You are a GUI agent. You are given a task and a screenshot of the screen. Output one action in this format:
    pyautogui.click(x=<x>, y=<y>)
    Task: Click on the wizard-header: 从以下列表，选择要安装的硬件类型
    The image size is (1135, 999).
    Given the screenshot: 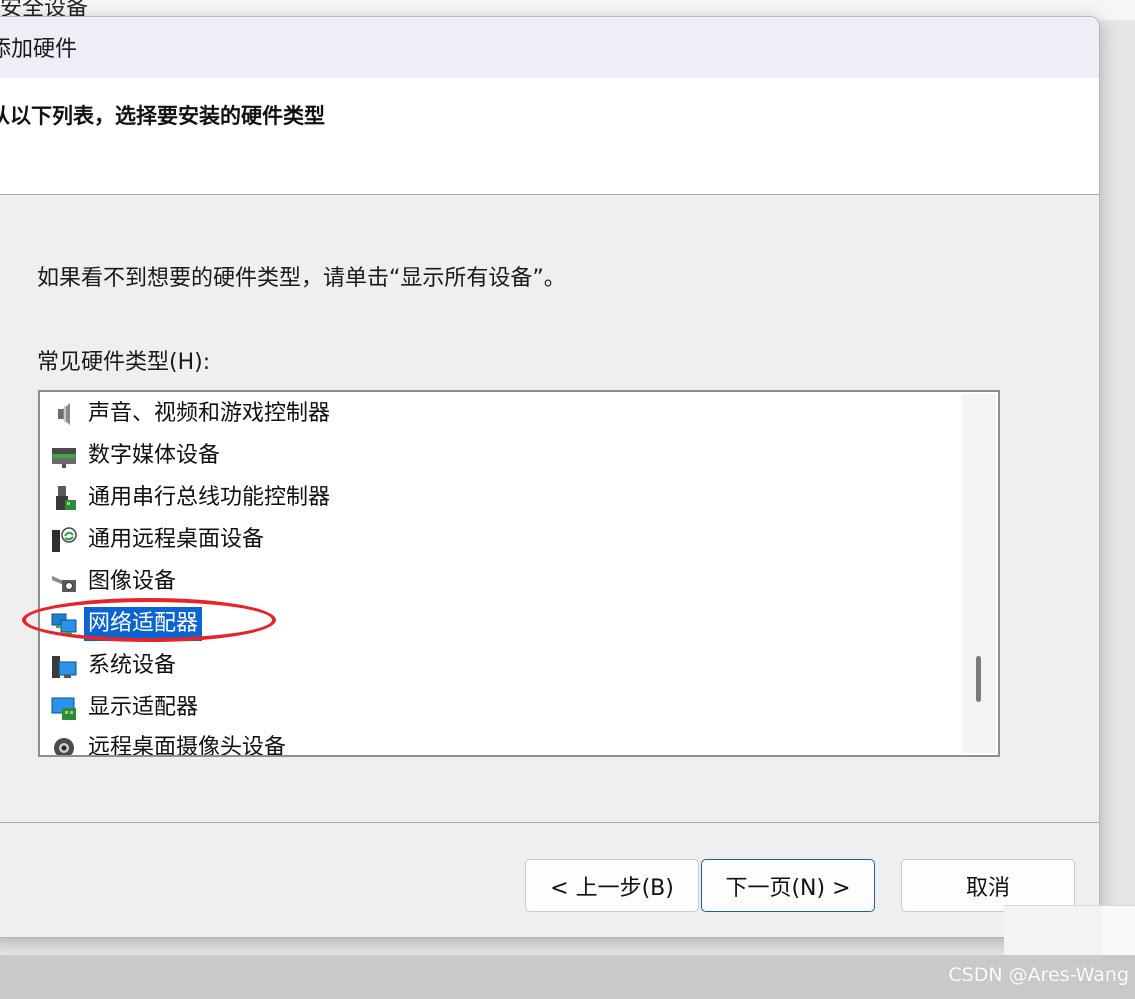 What is the action you would take?
    pyautogui.click(x=549, y=136)
    